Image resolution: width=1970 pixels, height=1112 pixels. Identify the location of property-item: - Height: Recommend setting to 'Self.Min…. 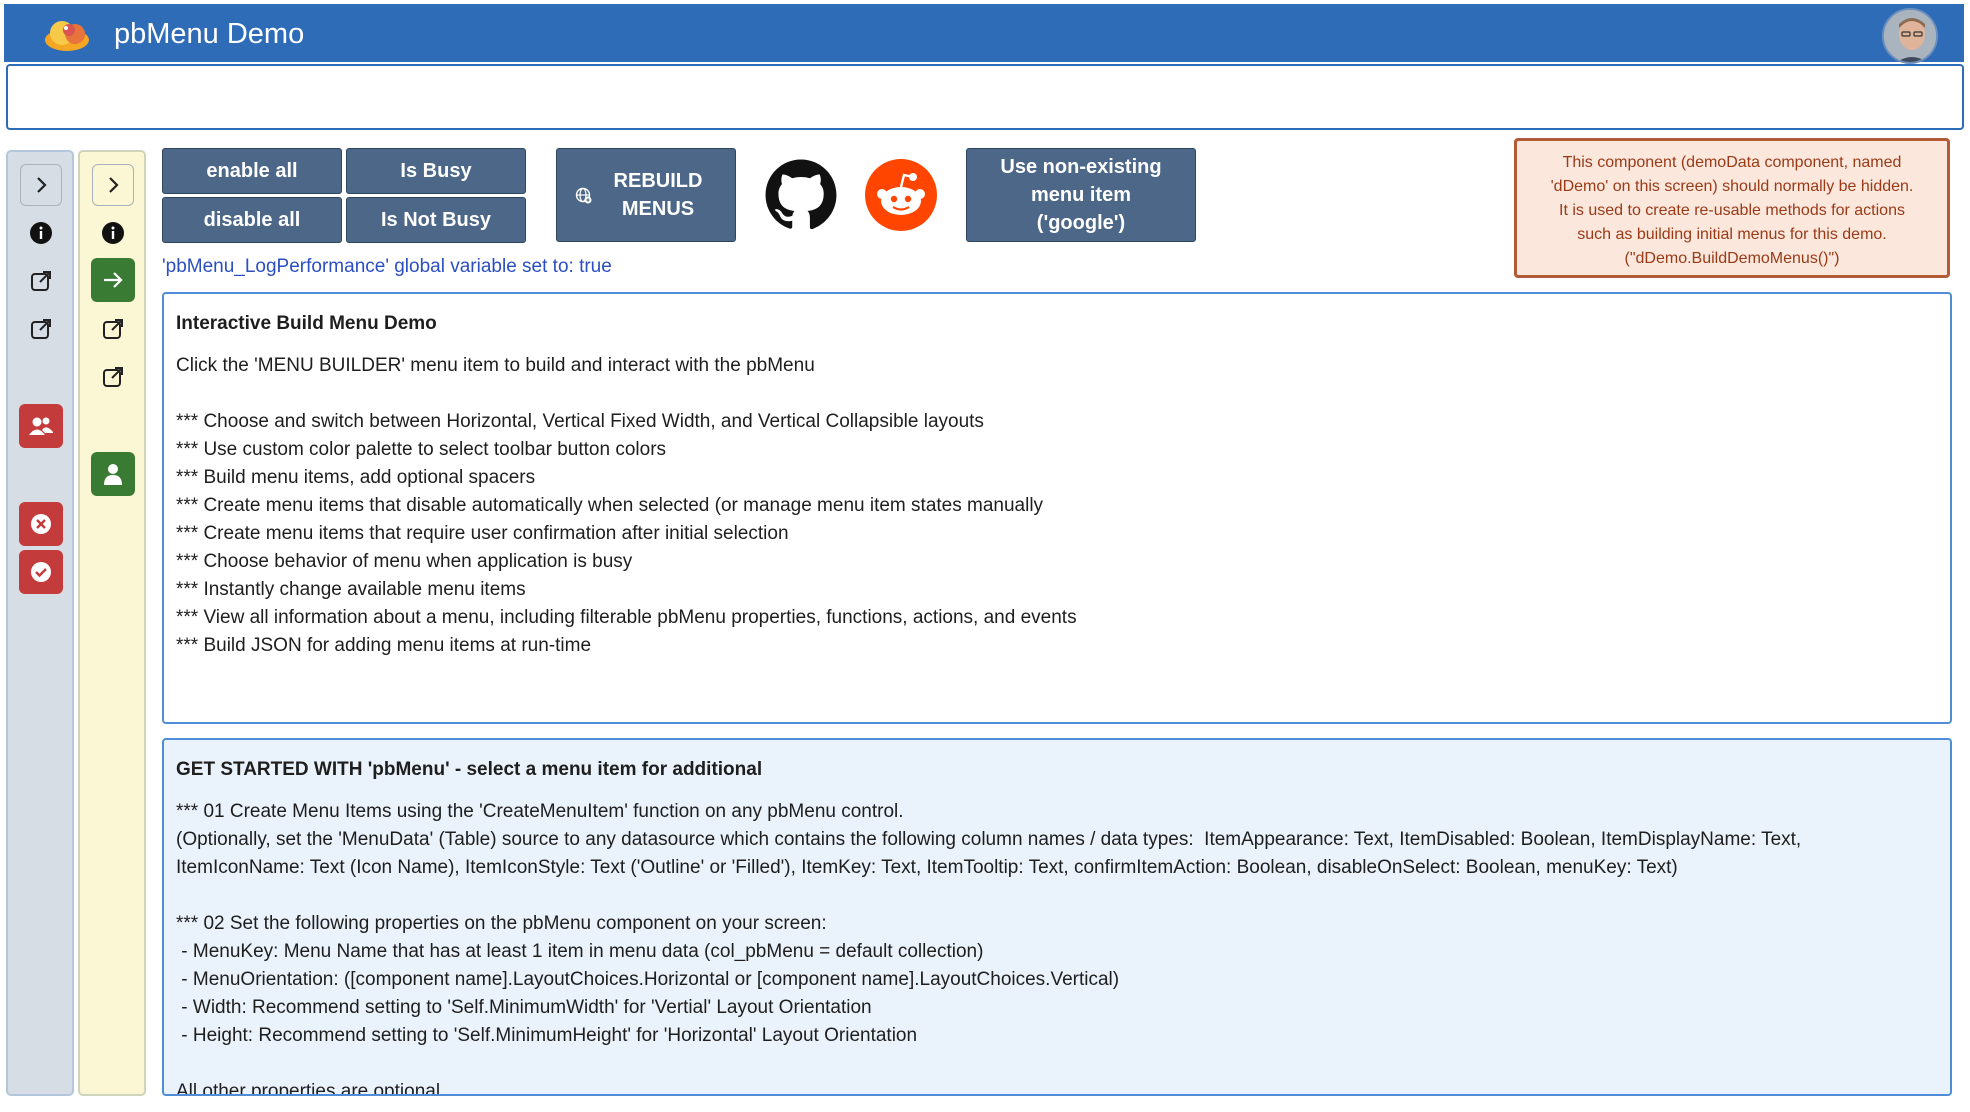
(547, 1035).